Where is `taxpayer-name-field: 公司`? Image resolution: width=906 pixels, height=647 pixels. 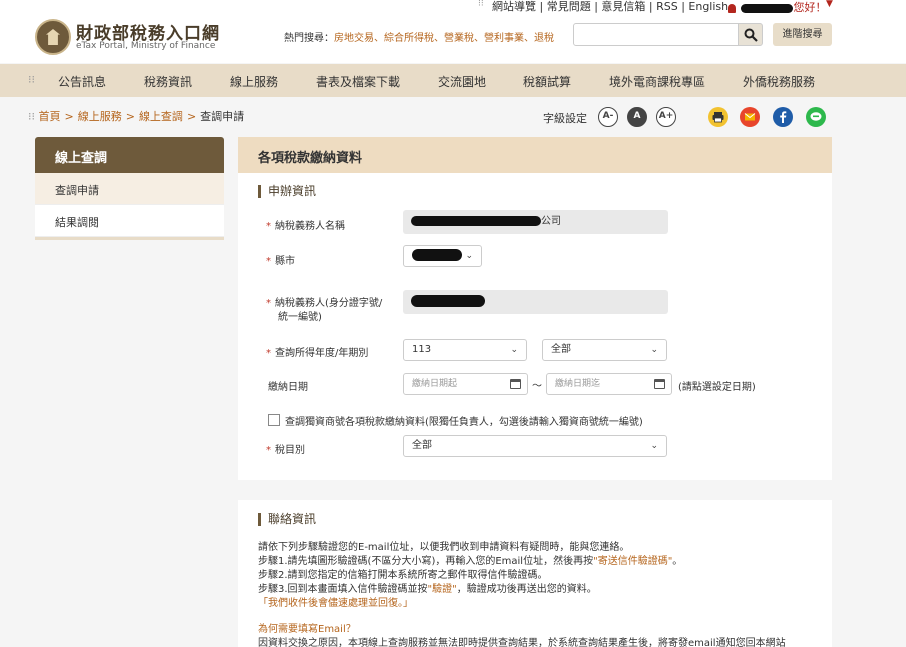
taxpayer-name-field: 公司 is located at coordinates (535, 222).